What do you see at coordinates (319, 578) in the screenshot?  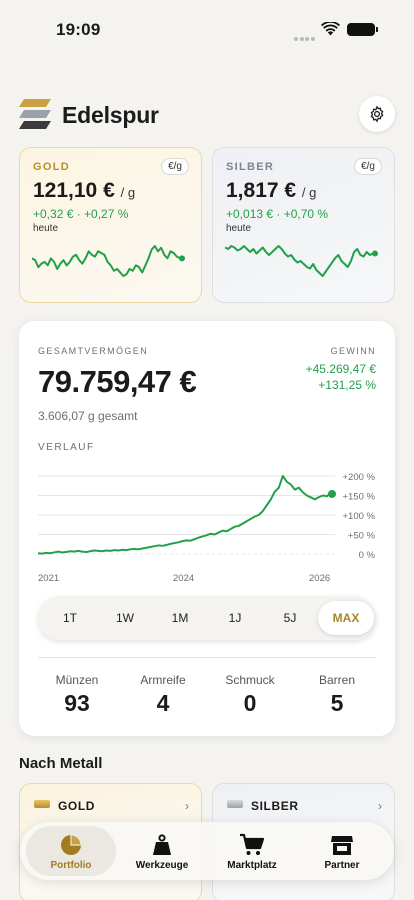 I see `x-tick-label: 2026` at bounding box center [319, 578].